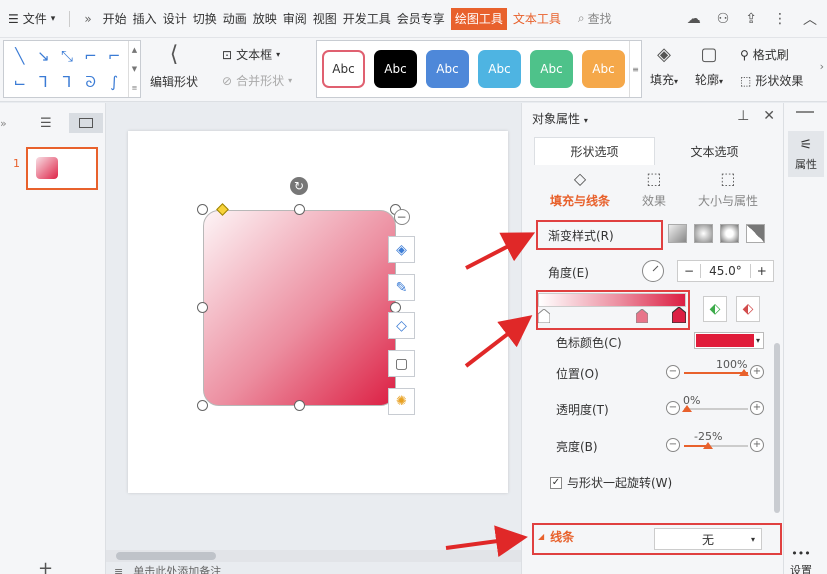  Describe the element at coordinates (401, 363) in the screenshot. I see `outline-button-float: ▢` at that location.